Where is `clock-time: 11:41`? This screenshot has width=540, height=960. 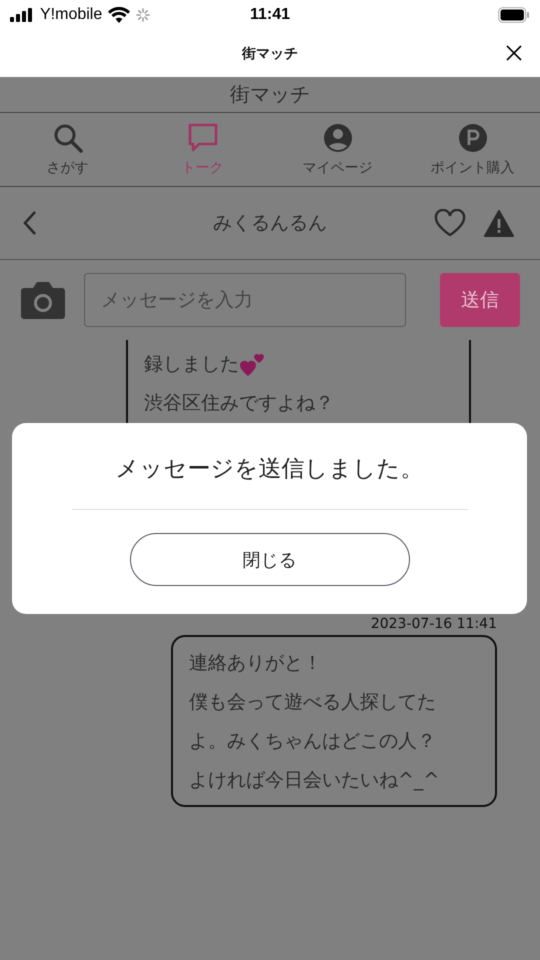
clock-time: 11:41 is located at coordinates (270, 15).